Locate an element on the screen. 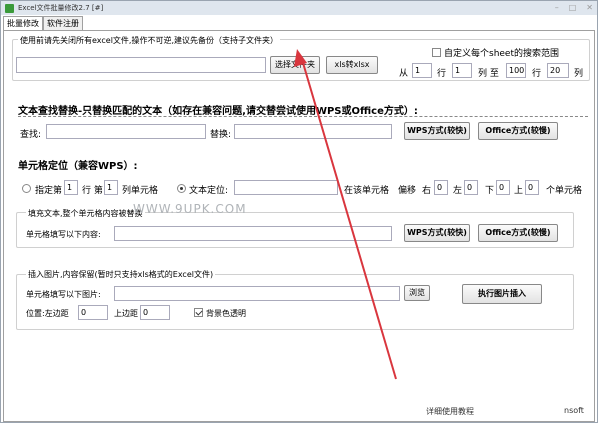  cell-col-input: 1 is located at coordinates (111, 187).